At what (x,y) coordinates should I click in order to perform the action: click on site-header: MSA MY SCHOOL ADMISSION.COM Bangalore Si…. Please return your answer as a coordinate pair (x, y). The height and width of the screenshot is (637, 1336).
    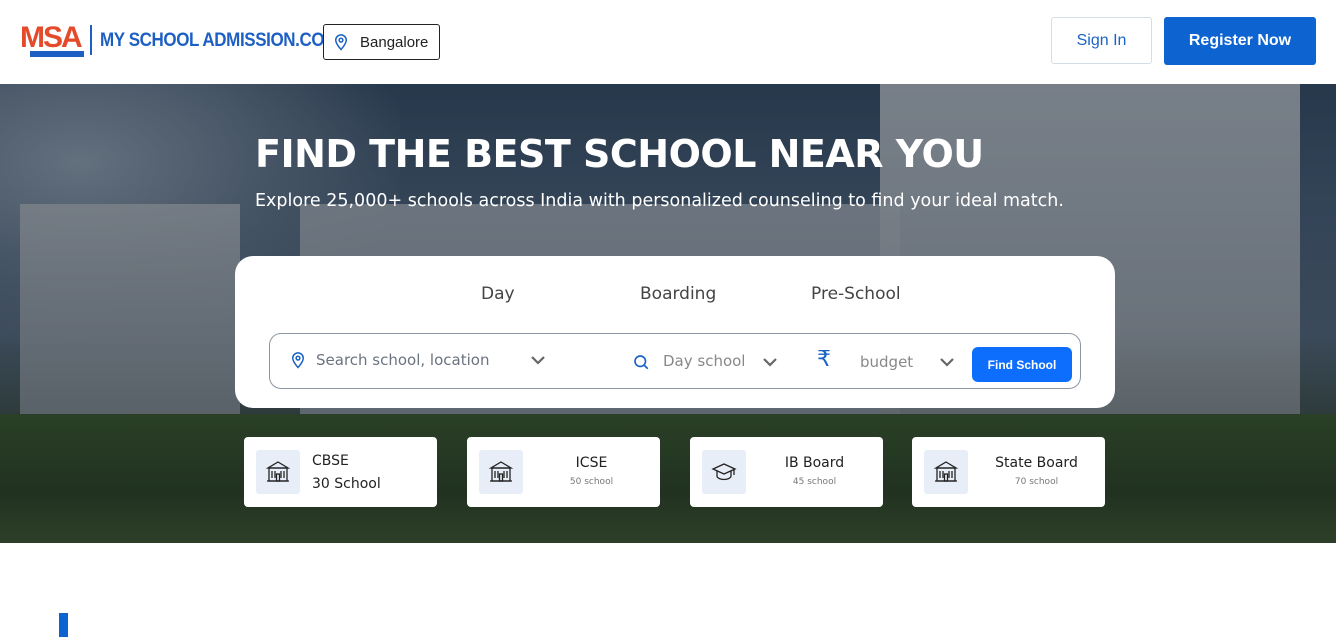
    Looking at the image, I should click on (668, 42).